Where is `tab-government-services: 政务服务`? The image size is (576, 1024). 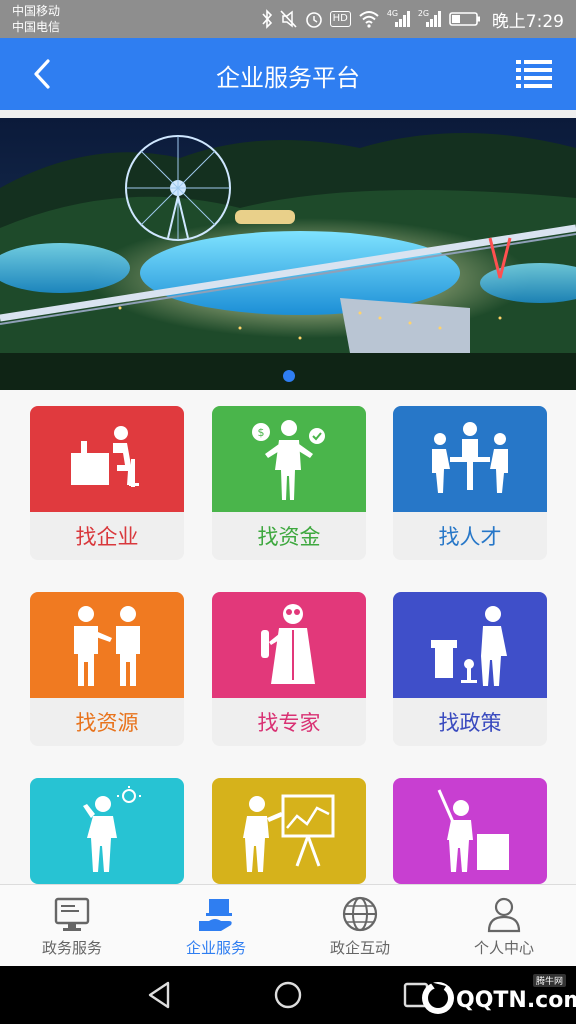 tab-government-services: 政务服务 is located at coordinates (72, 925).